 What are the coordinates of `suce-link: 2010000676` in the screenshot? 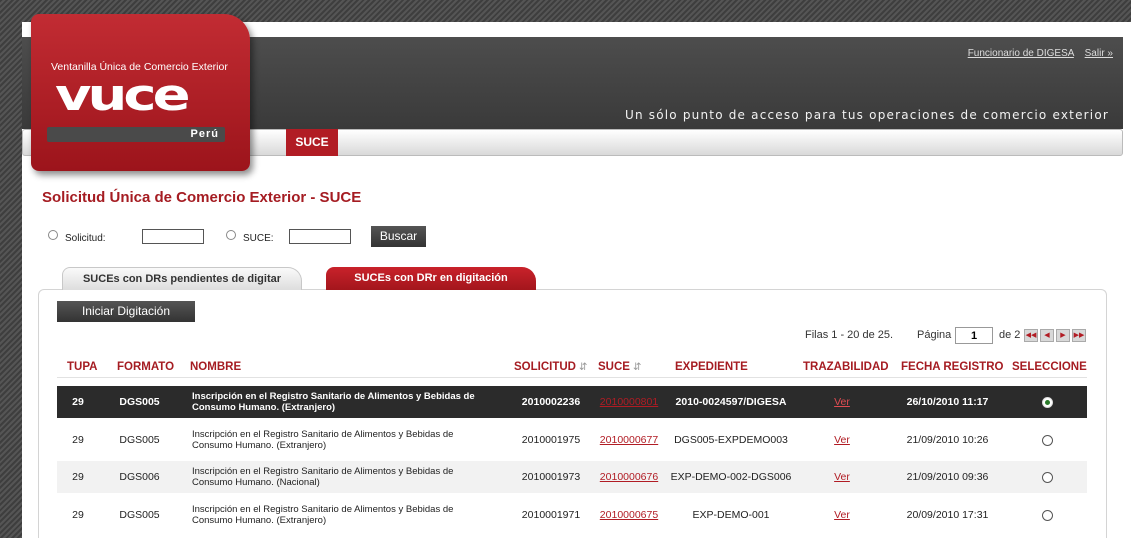 It's located at (629, 477).